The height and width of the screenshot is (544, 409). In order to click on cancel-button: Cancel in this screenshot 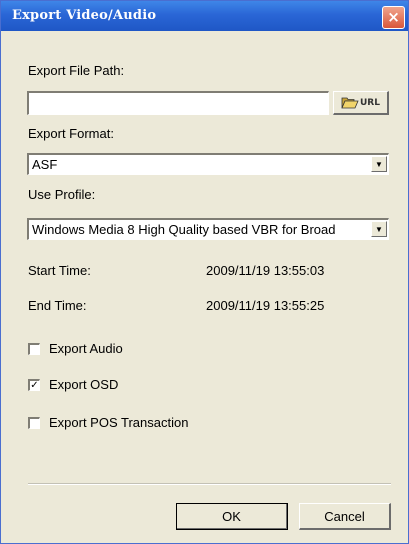, I will do `click(345, 516)`.